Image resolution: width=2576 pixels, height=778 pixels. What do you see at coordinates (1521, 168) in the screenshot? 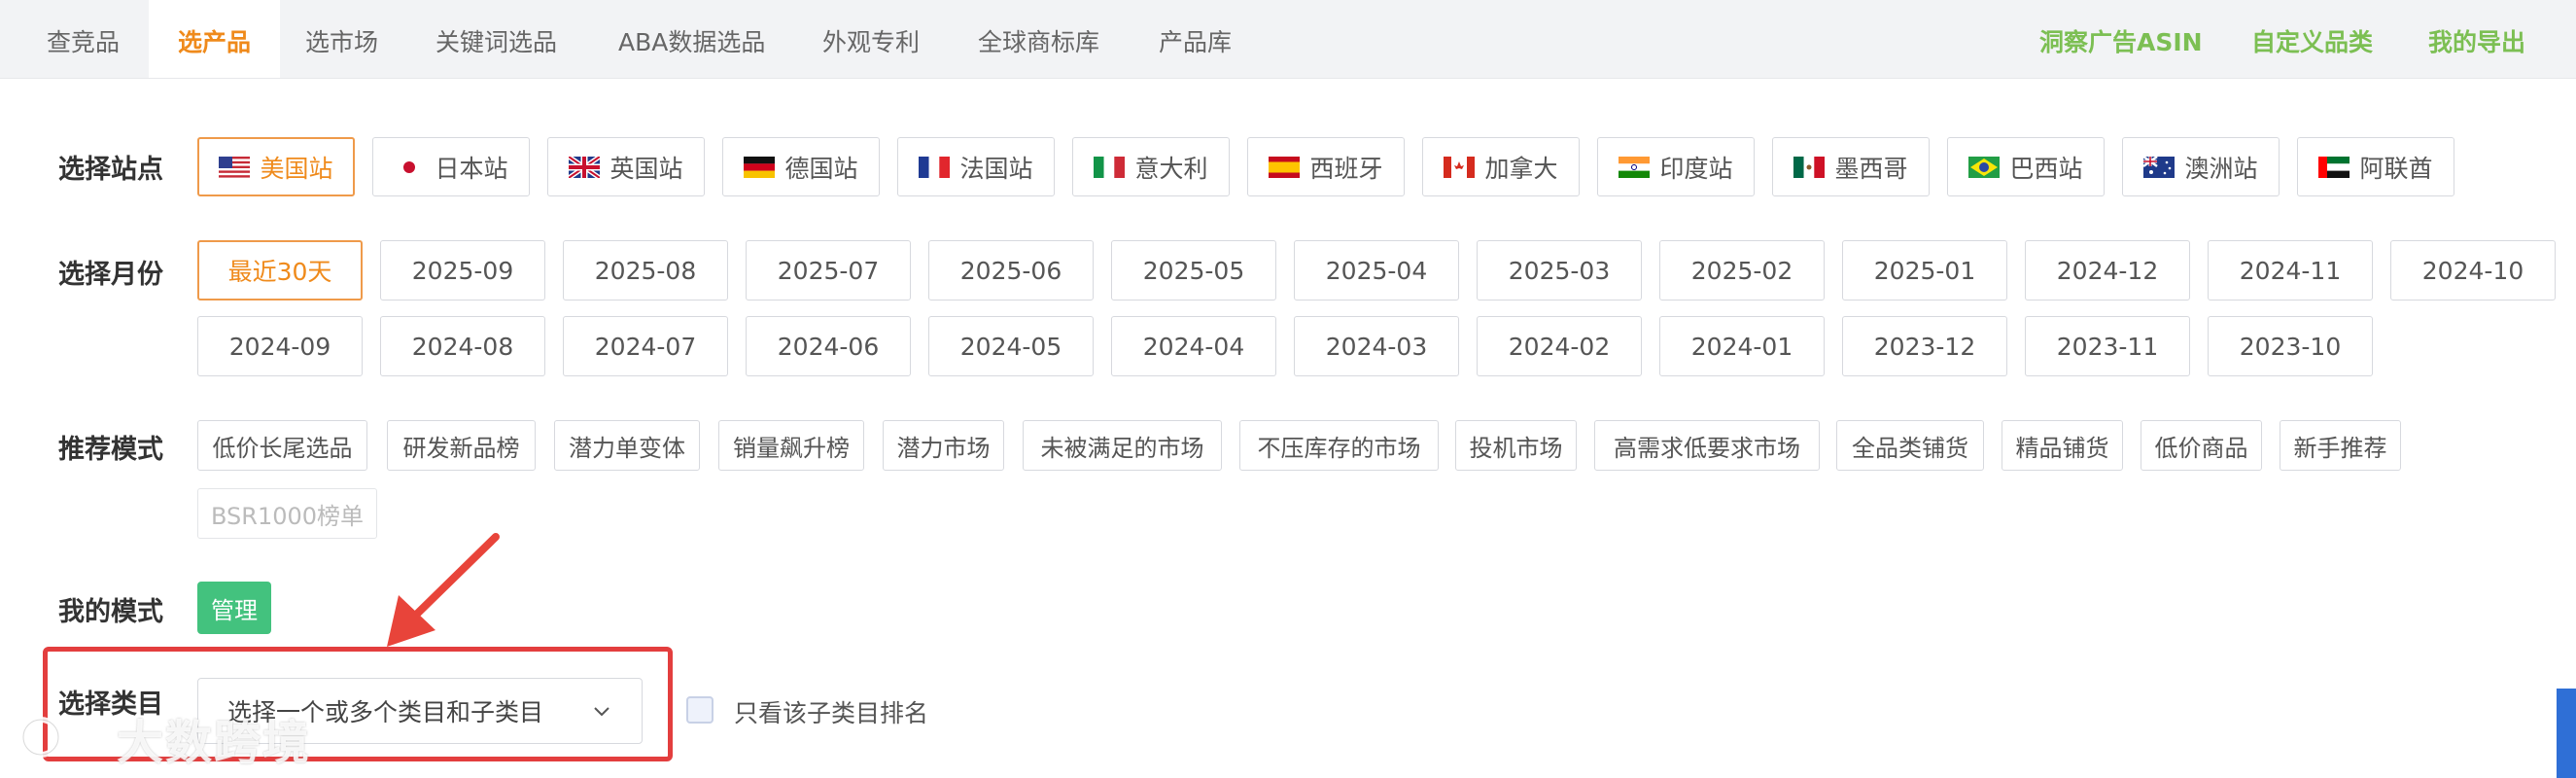
I see `site-option-label: 加拿大` at bounding box center [1521, 168].